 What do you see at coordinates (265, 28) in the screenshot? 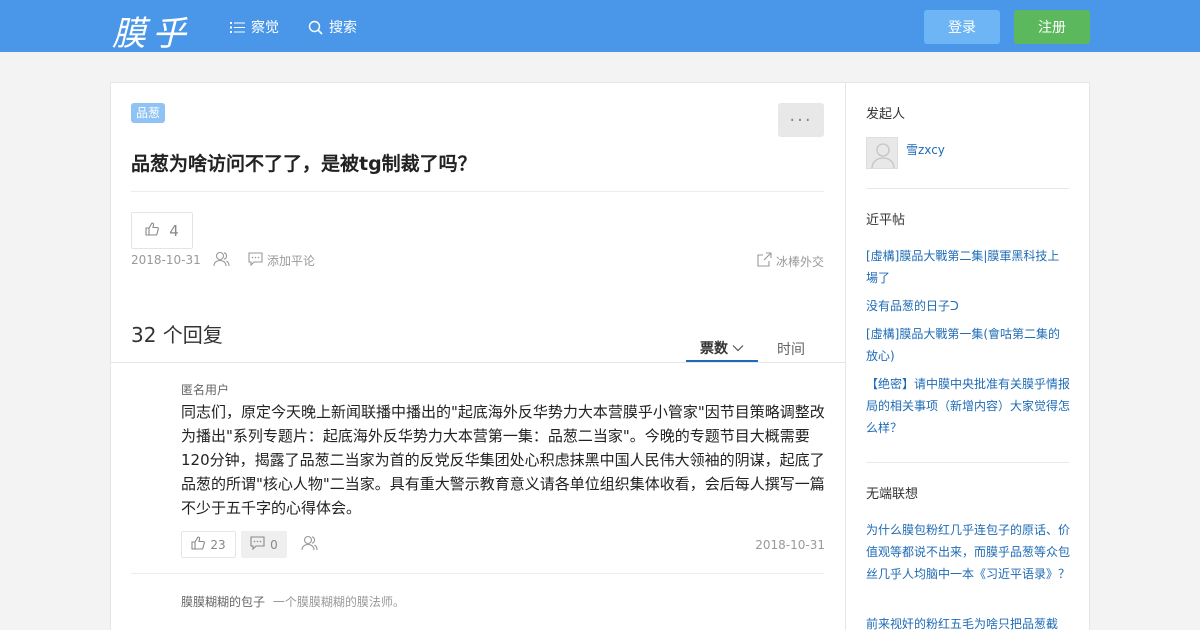
I see `nav-discover-label: 察觉` at bounding box center [265, 28].